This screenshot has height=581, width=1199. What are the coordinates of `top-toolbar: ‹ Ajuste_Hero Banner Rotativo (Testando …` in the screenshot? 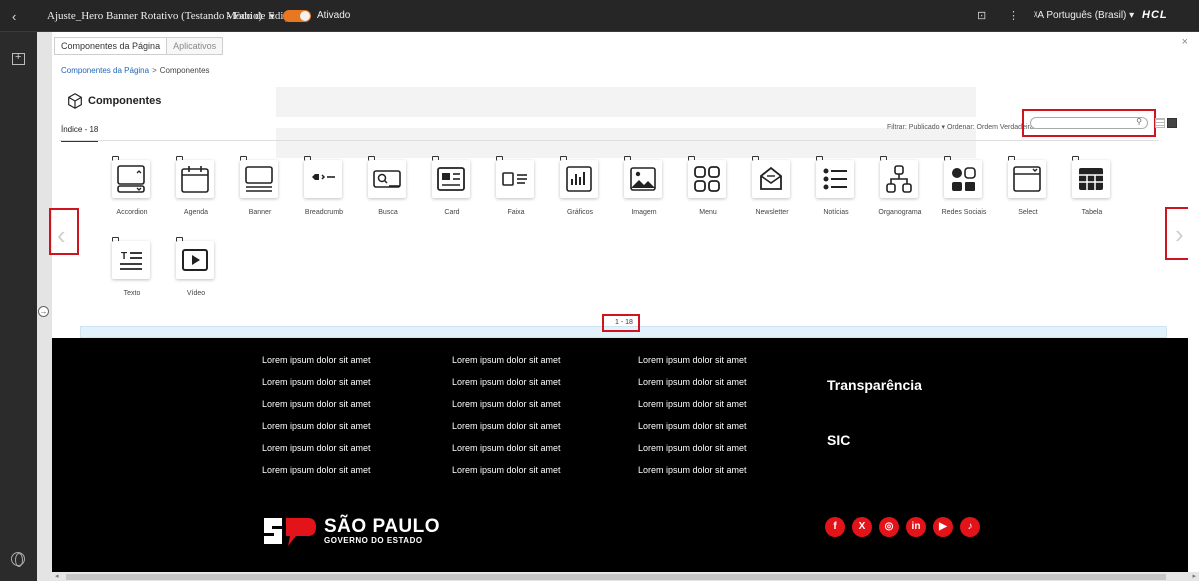 It's located at (599, 16).